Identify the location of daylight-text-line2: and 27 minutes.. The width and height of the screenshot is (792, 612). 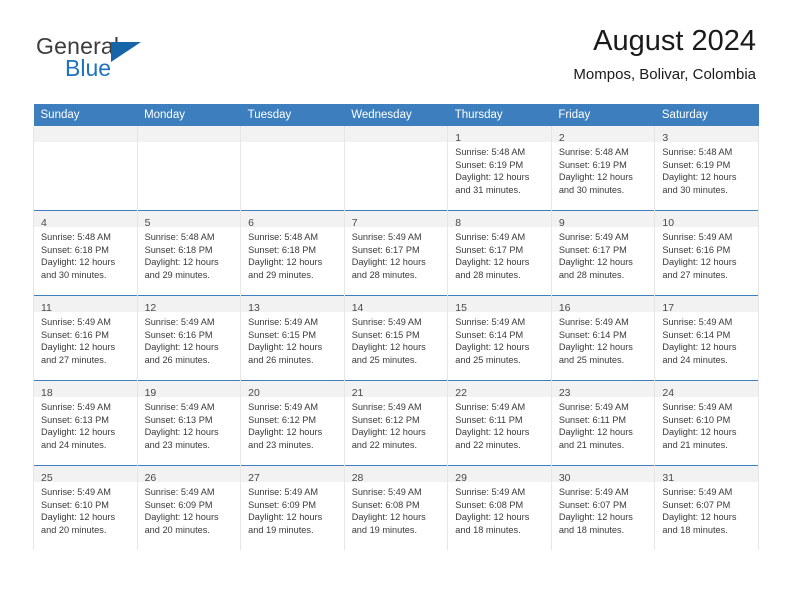
(74, 359).